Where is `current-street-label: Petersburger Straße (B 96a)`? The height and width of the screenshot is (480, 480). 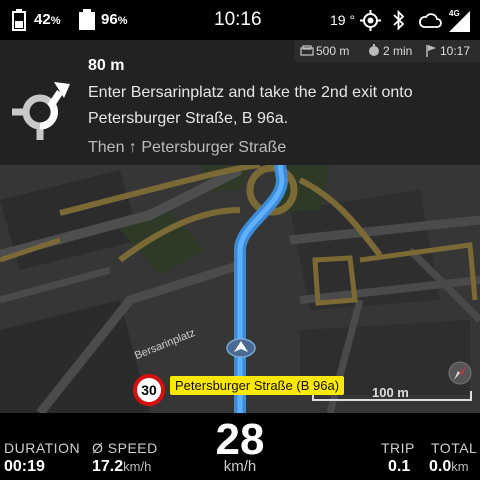 current-street-label: Petersburger Straße (B 96a) is located at coordinates (257, 385).